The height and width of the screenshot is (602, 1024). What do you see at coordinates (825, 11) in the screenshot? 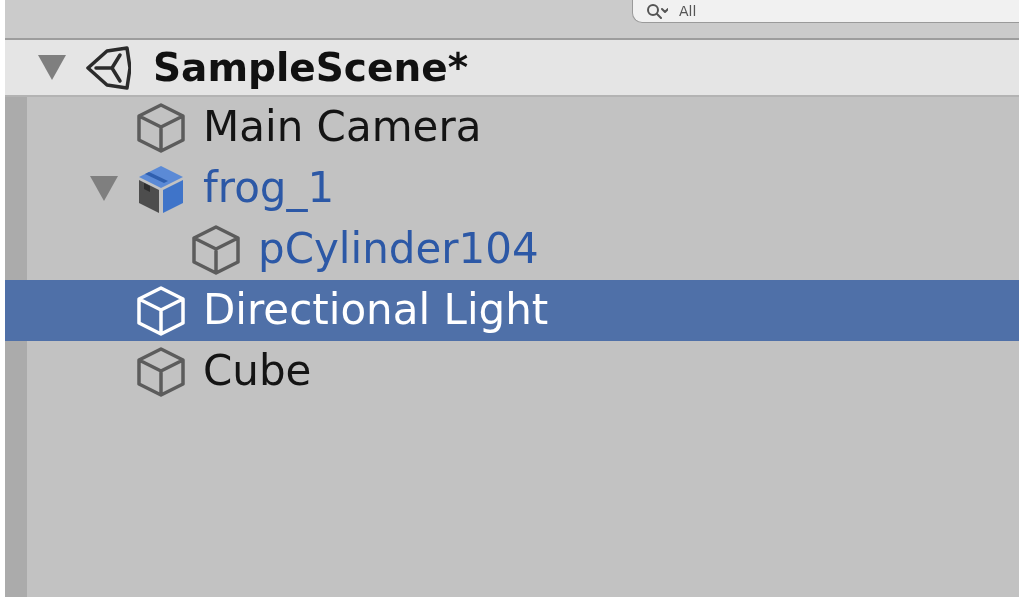
I see `search-field: All` at bounding box center [825, 11].